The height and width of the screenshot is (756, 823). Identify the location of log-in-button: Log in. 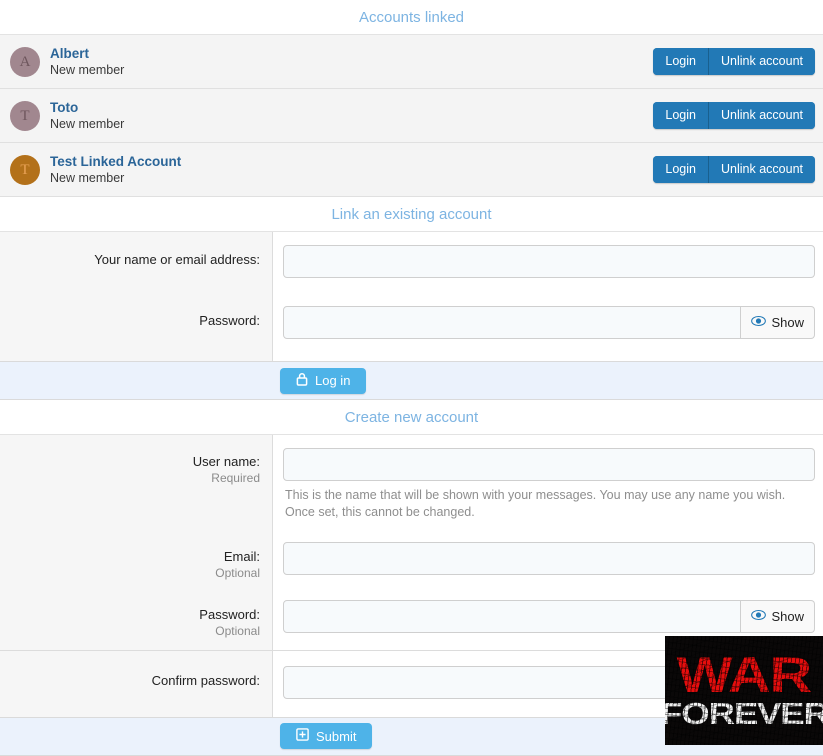
(323, 380).